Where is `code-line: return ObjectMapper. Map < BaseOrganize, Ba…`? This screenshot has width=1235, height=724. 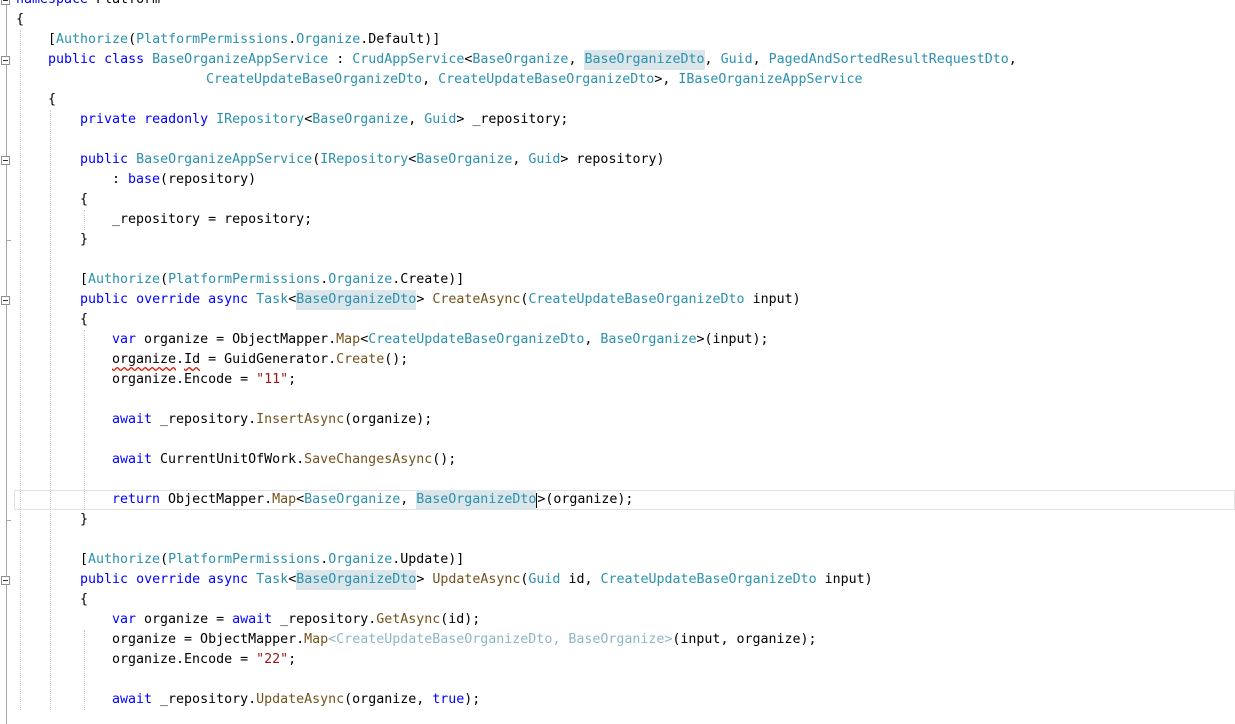 code-line: return ObjectMapper. Map < BaseOrganize, Ba… is located at coordinates (372, 500).